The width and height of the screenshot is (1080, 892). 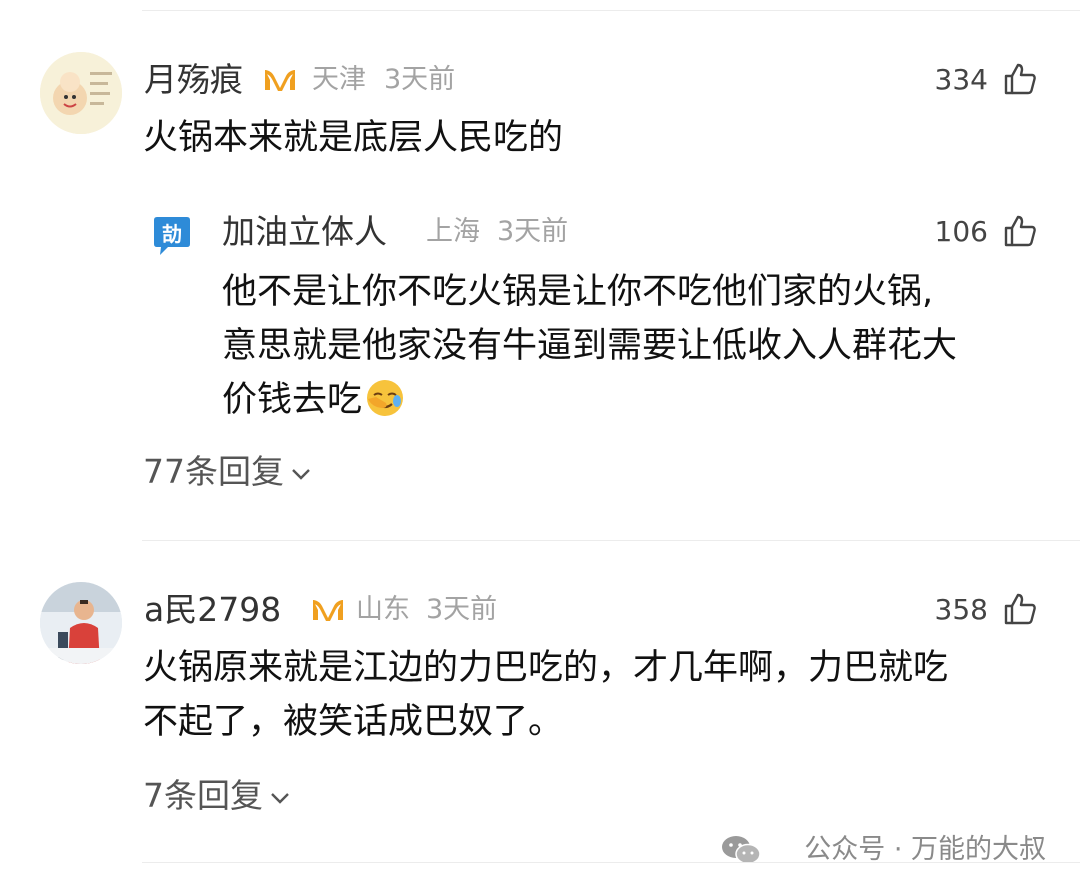 What do you see at coordinates (578, 292) in the screenshot?
I see `reply-text-line: 他不是让你不吃火锅是让你不吃他们家的火锅,` at bounding box center [578, 292].